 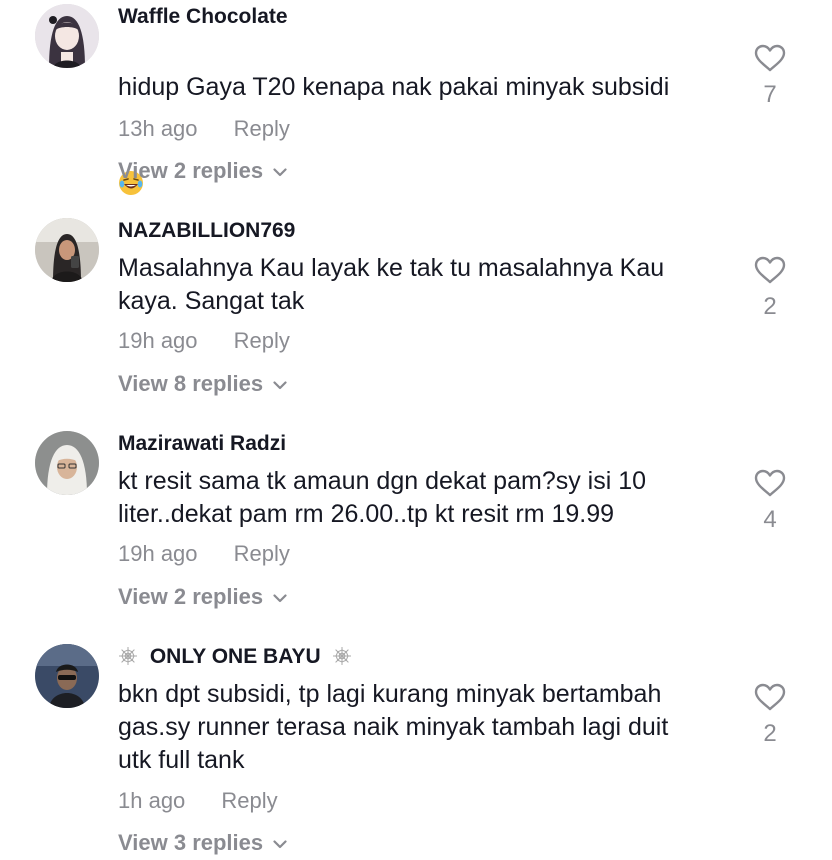 What do you see at coordinates (203, 17) in the screenshot?
I see `username: Waffle Chocolate` at bounding box center [203, 17].